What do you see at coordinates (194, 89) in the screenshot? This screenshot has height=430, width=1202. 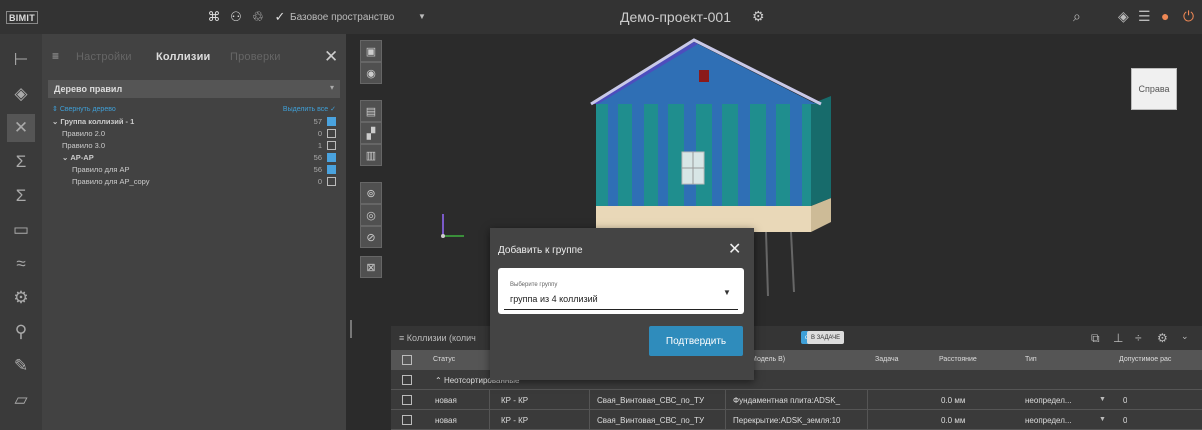 I see `tree-header: Дерево правил ▾` at bounding box center [194, 89].